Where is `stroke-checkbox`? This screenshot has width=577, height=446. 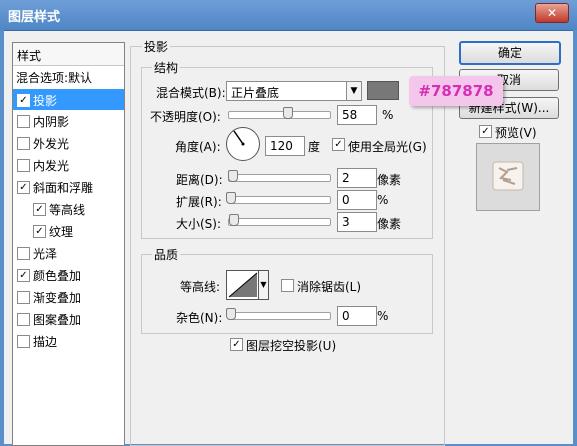 stroke-checkbox is located at coordinates (23, 341).